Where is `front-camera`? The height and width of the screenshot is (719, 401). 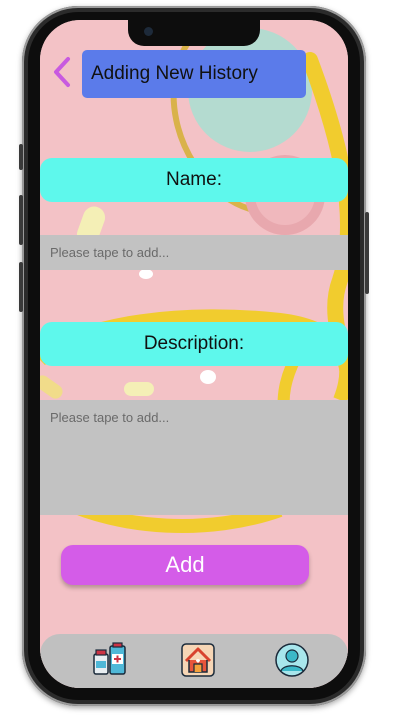 front-camera is located at coordinates (148, 31).